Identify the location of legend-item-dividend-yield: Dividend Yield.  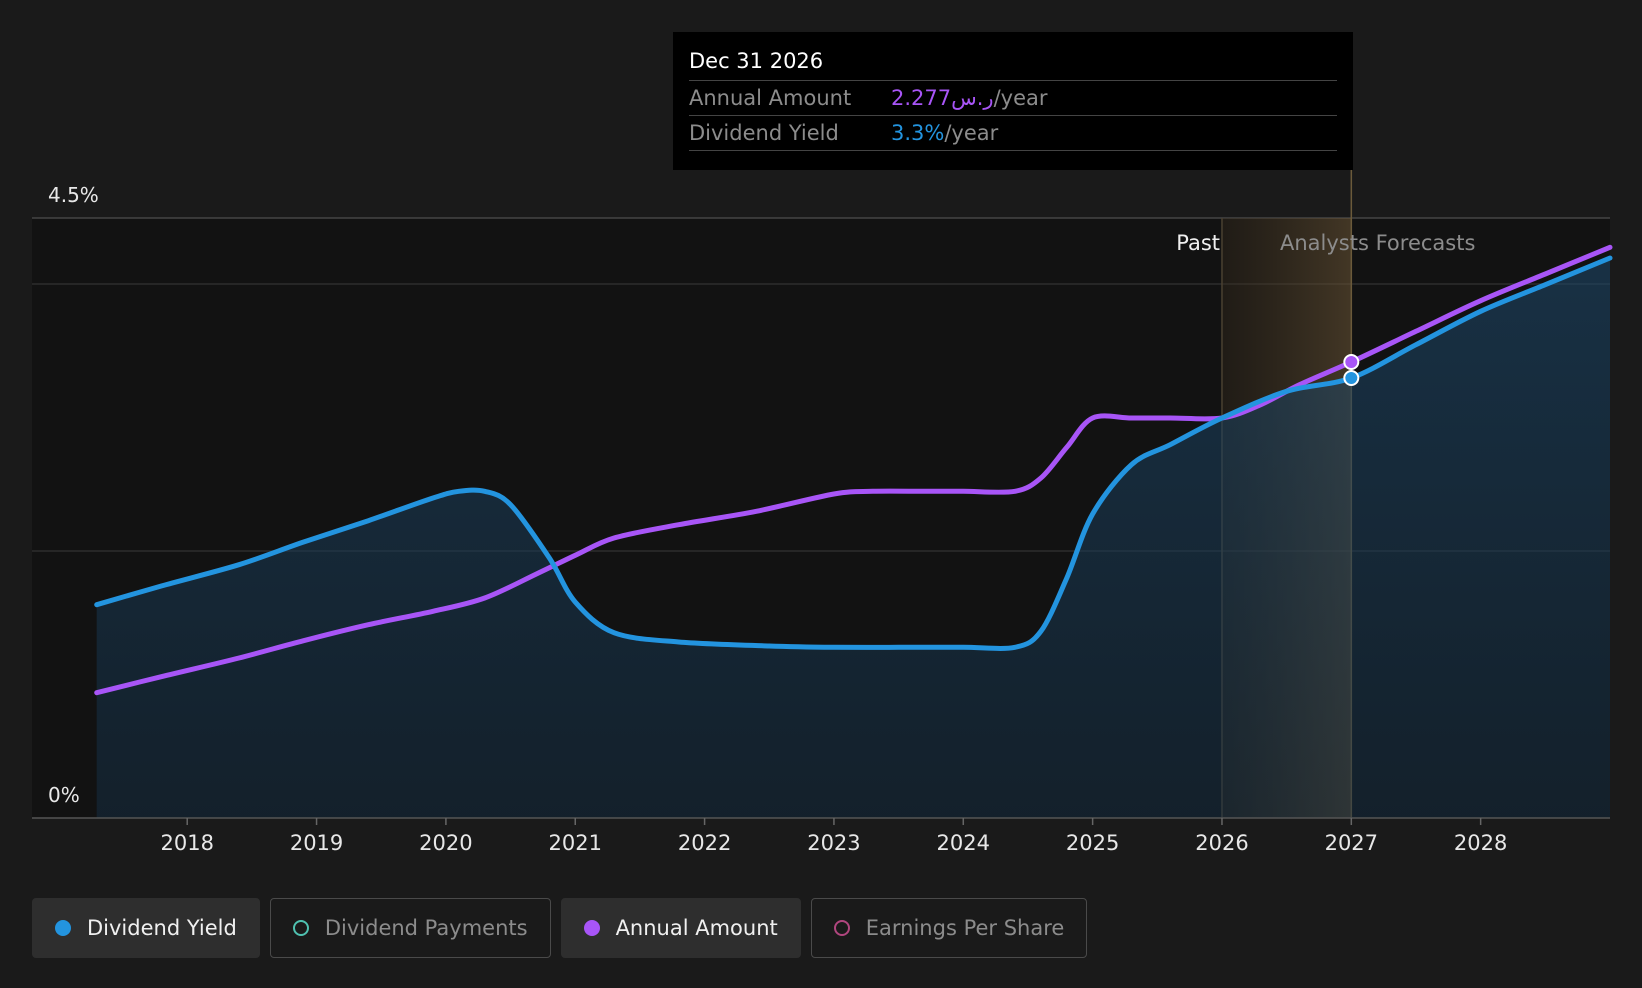
(146, 928).